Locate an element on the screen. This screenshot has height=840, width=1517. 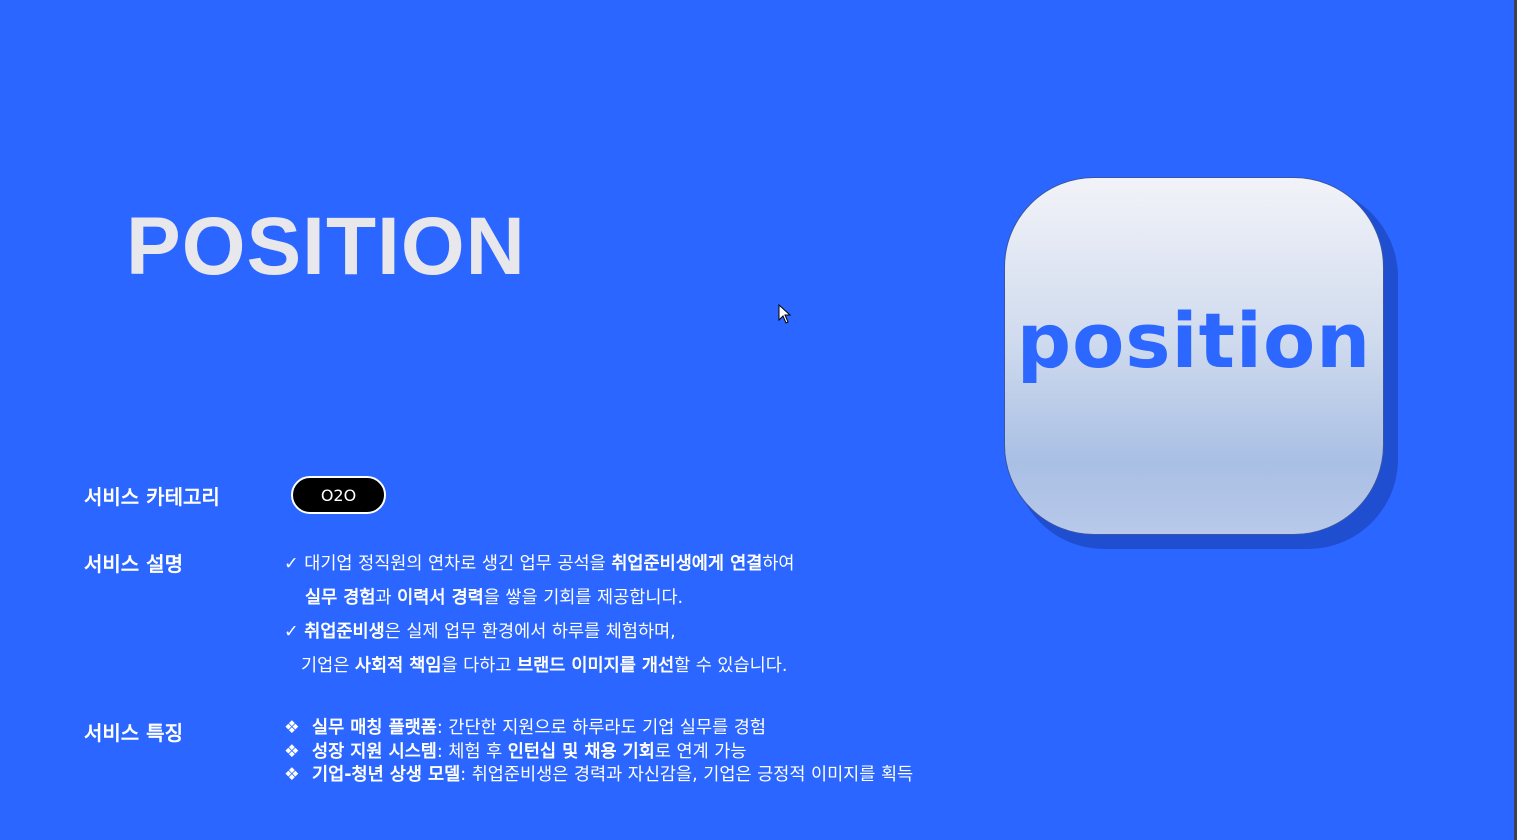
text: : 체험 후 is located at coordinates (472, 752).